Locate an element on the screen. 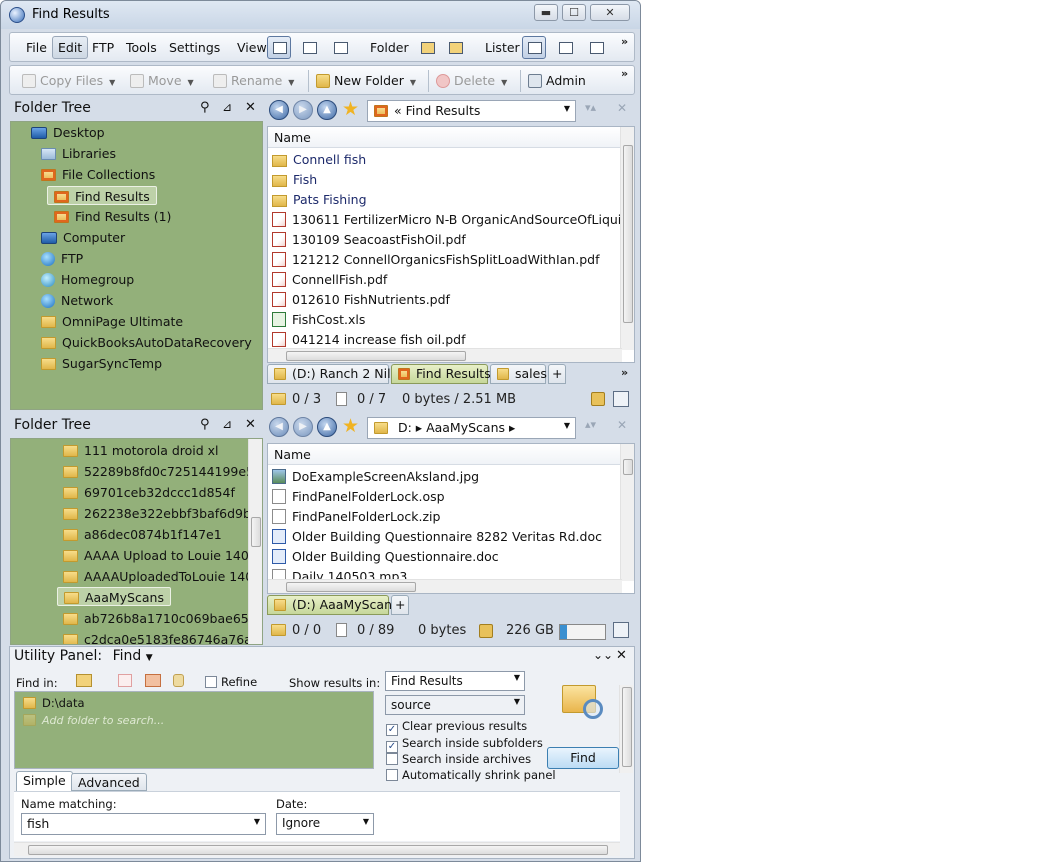  source-select: source ▼ is located at coordinates (455, 705).